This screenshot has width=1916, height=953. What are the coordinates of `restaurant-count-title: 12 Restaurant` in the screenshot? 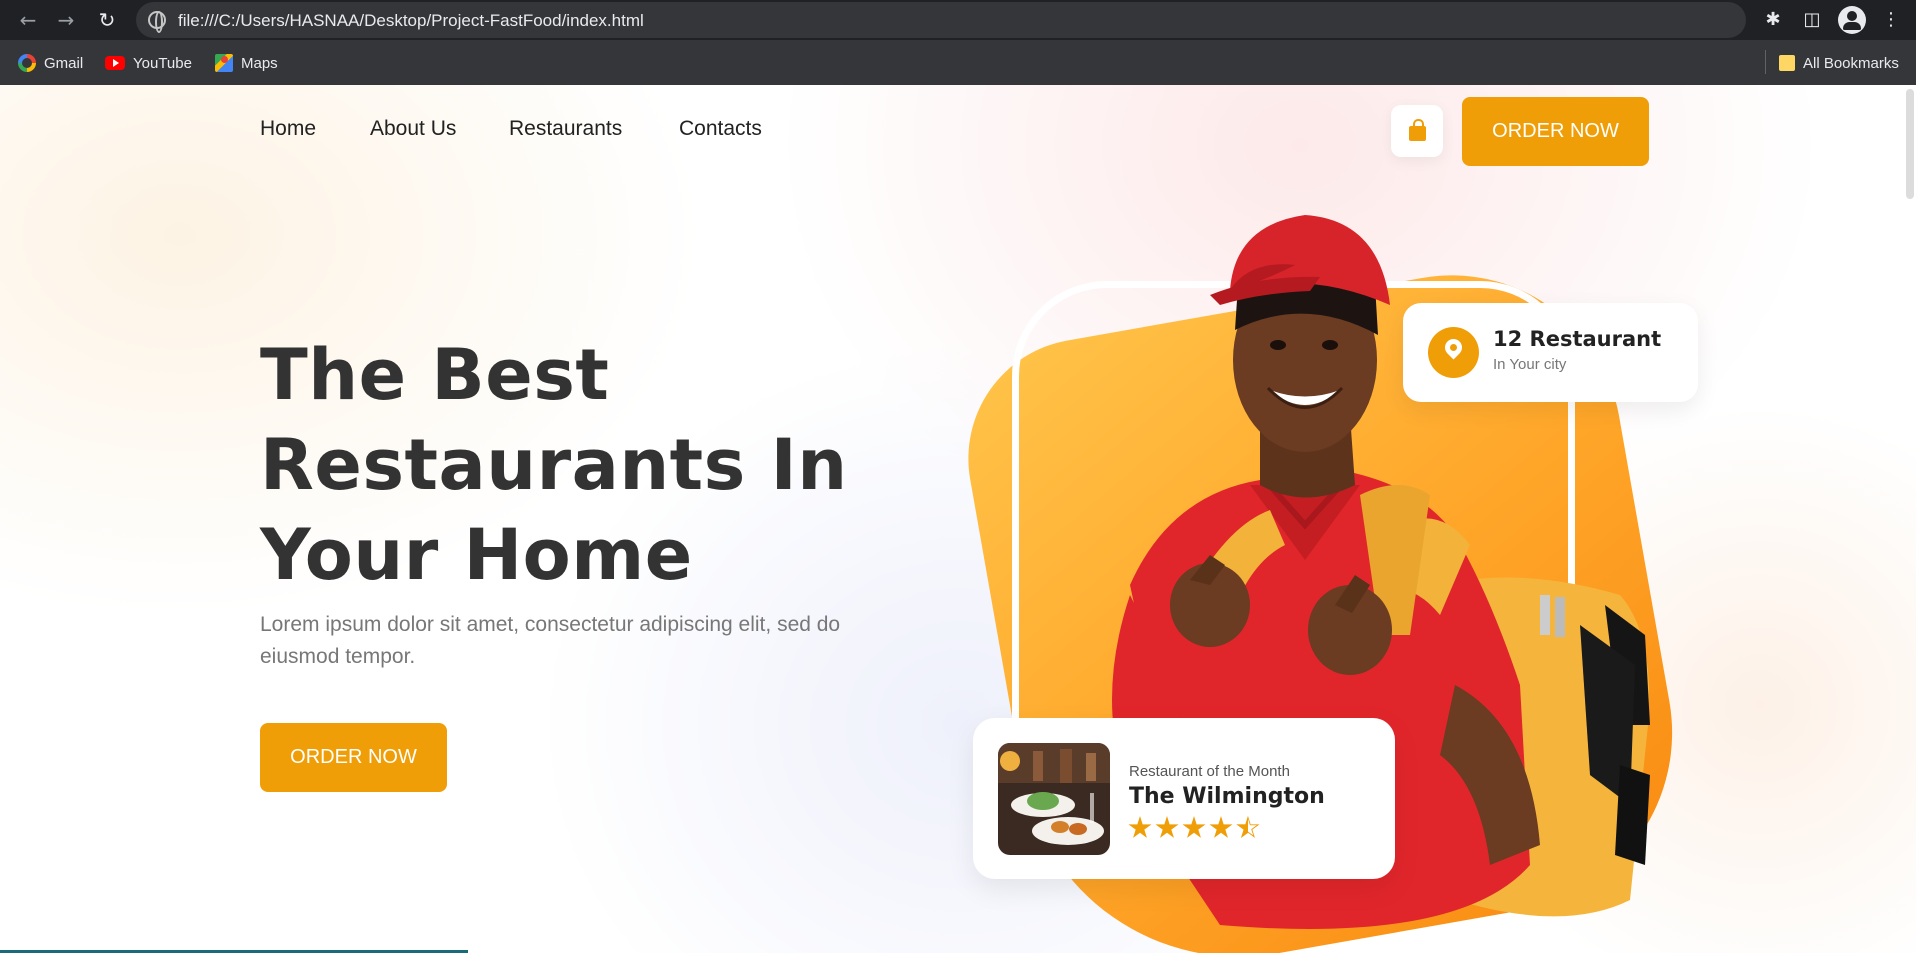 It's located at (1577, 339).